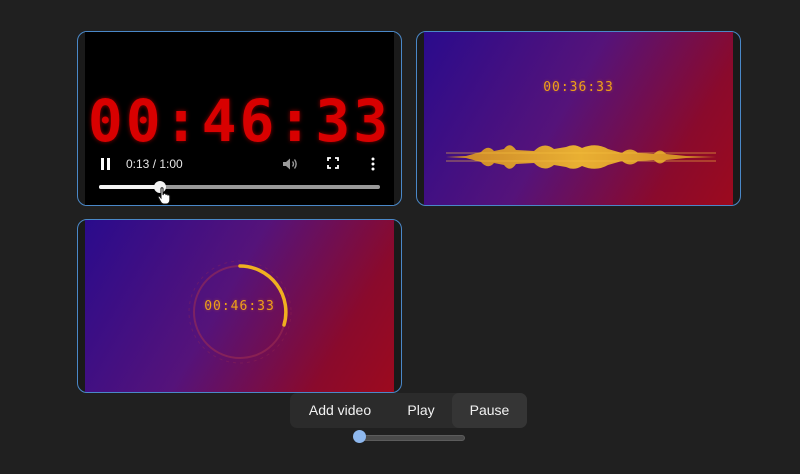 The height and width of the screenshot is (474, 800). What do you see at coordinates (421, 410) in the screenshot?
I see `play-button: Play` at bounding box center [421, 410].